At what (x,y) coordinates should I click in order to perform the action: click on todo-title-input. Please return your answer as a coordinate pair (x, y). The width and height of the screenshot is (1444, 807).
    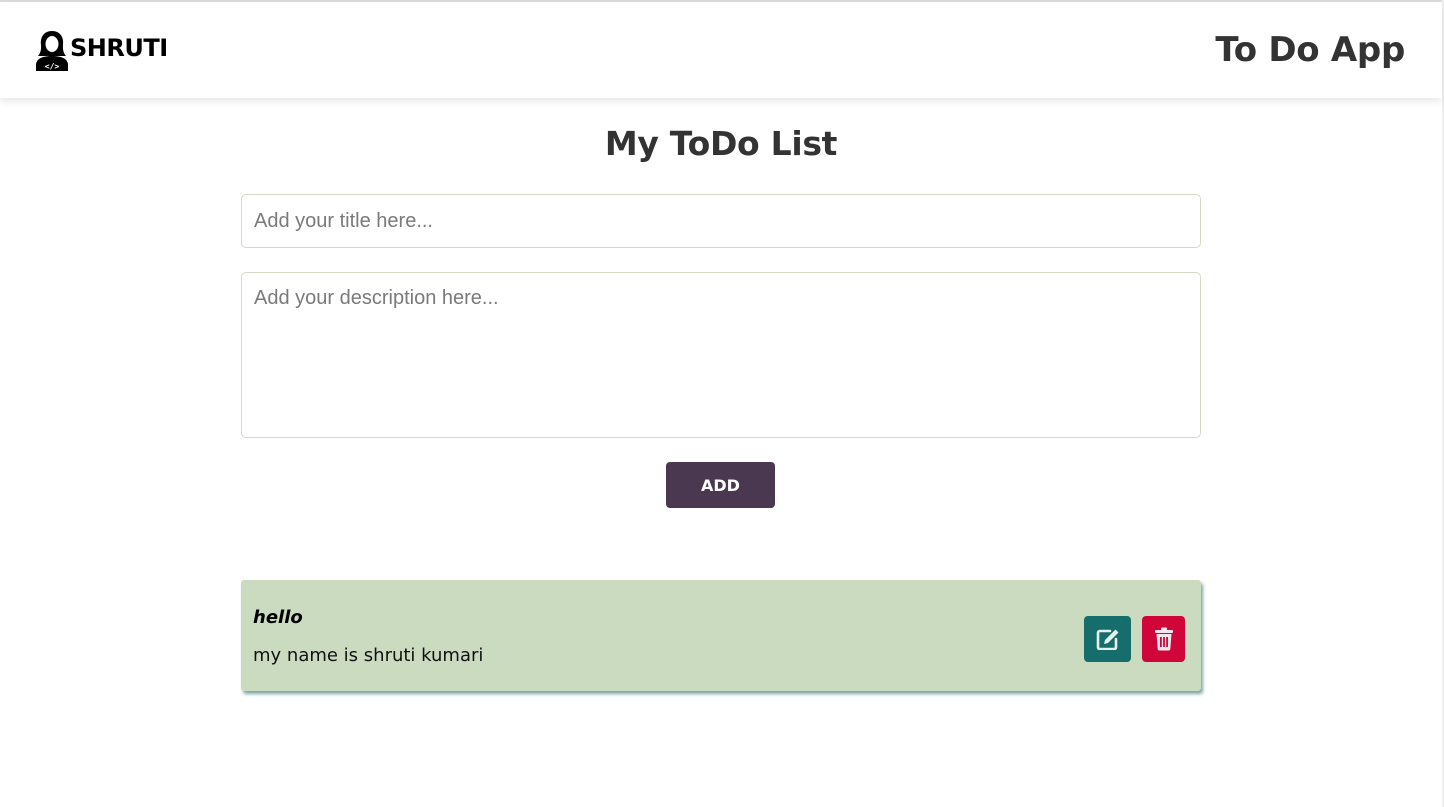
    Looking at the image, I should click on (721, 221).